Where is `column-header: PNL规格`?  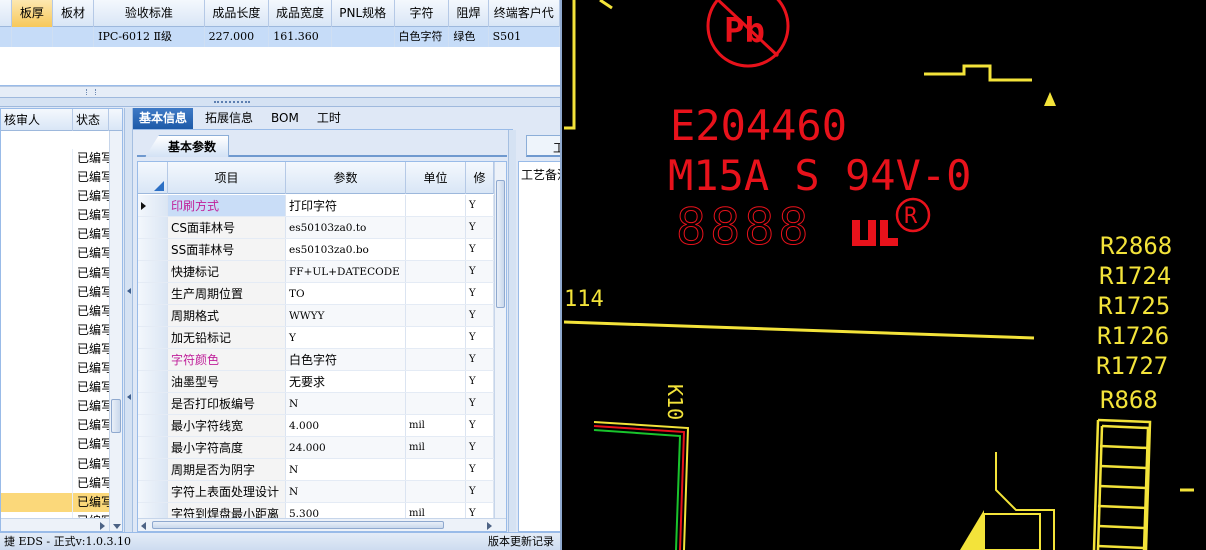 column-header: PNL规格 is located at coordinates (363, 13).